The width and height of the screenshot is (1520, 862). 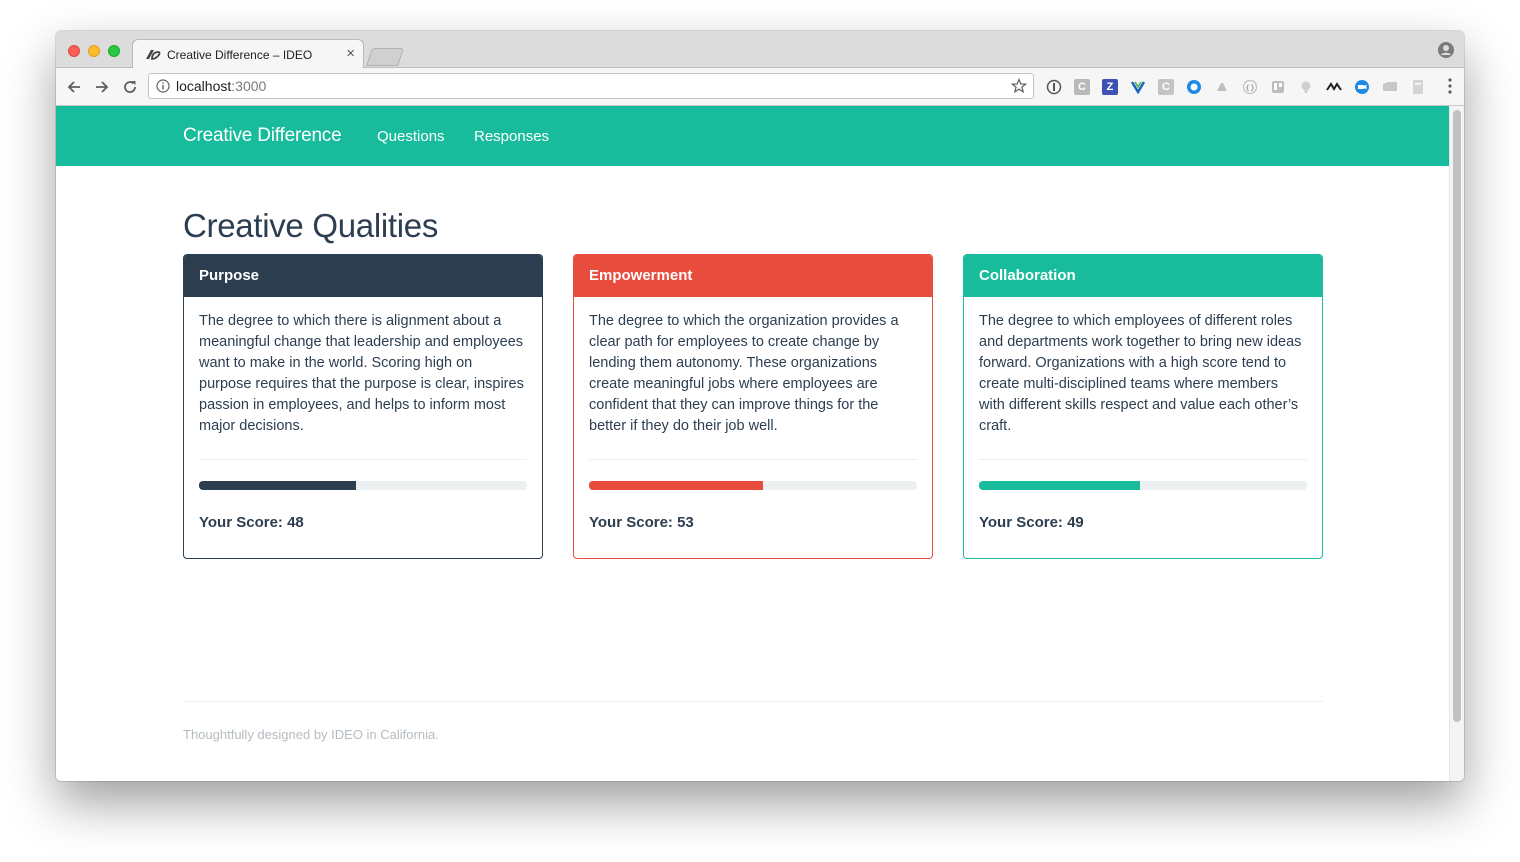 What do you see at coordinates (363, 276) in the screenshot?
I see `card-header: Purpose` at bounding box center [363, 276].